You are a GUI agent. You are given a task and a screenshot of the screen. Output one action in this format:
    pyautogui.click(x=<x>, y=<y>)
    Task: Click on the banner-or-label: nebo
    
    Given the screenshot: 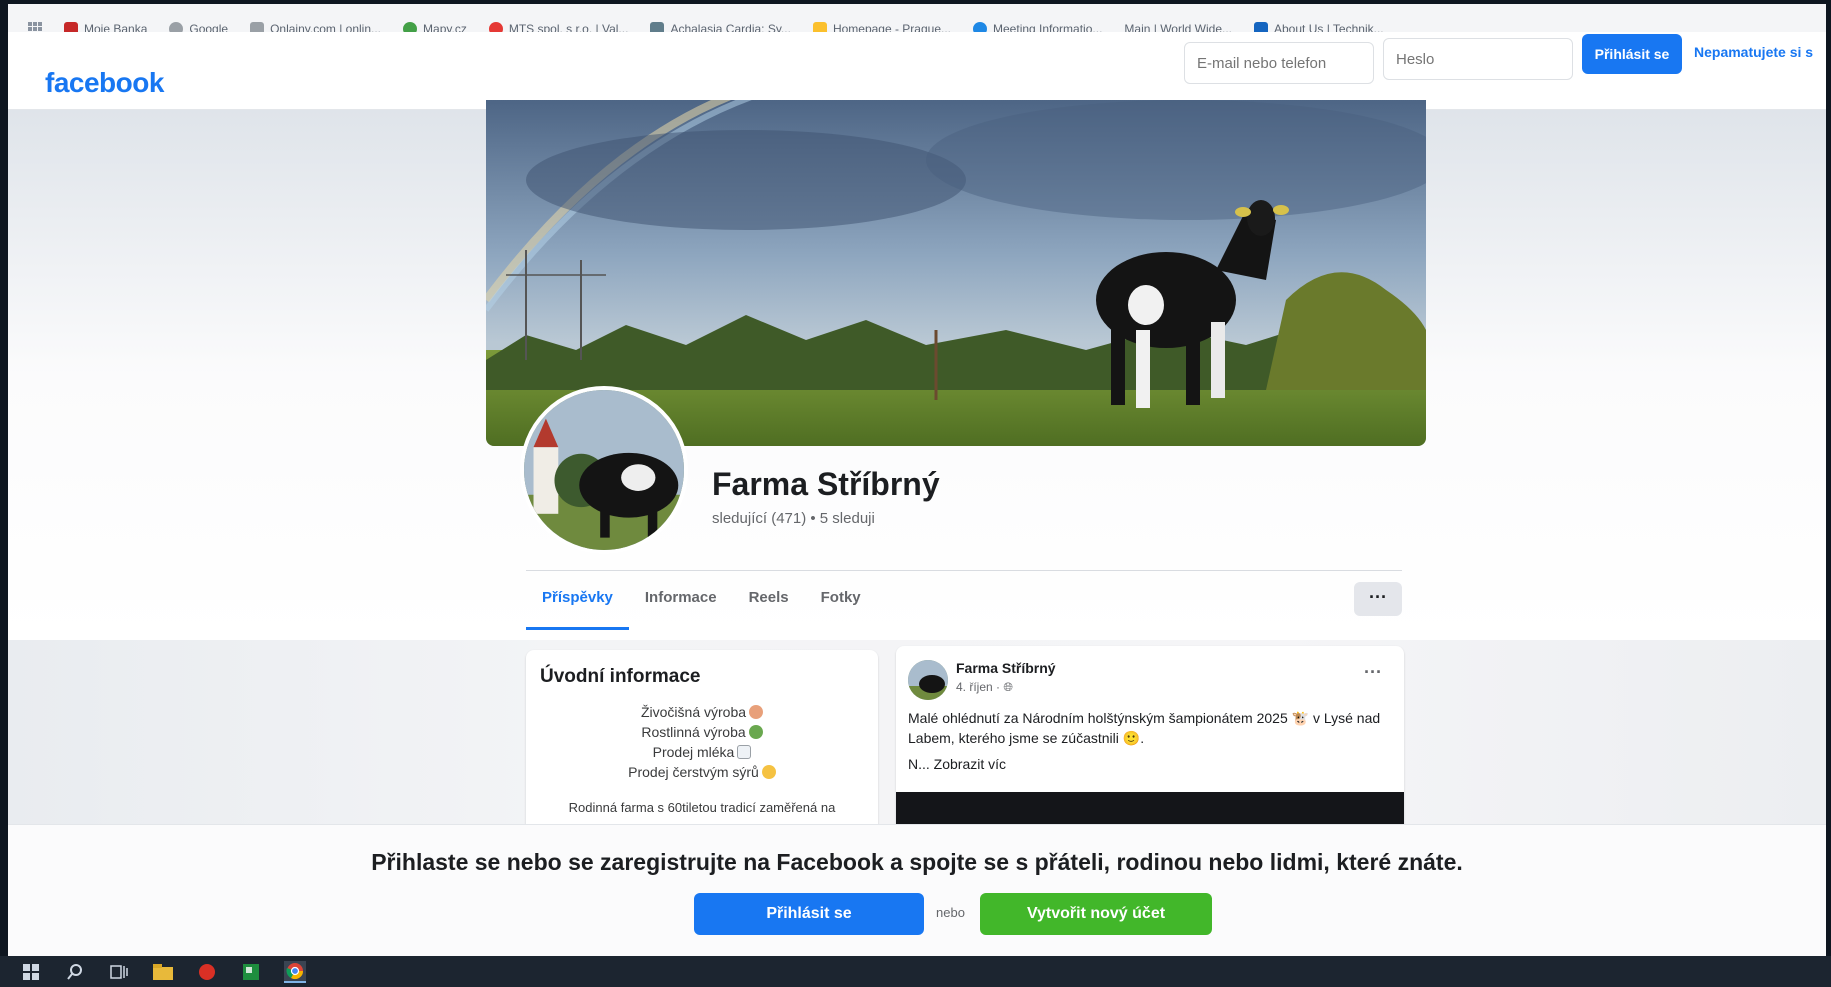 What is the action you would take?
    pyautogui.click(x=950, y=912)
    